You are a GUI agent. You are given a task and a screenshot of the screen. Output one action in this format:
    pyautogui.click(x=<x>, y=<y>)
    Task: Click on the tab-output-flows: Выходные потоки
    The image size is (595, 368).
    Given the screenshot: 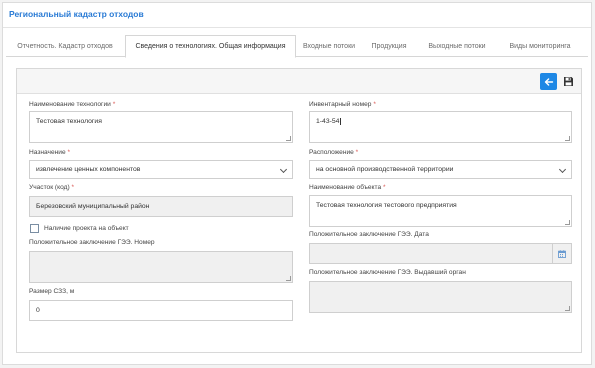 What is the action you would take?
    pyautogui.click(x=457, y=46)
    